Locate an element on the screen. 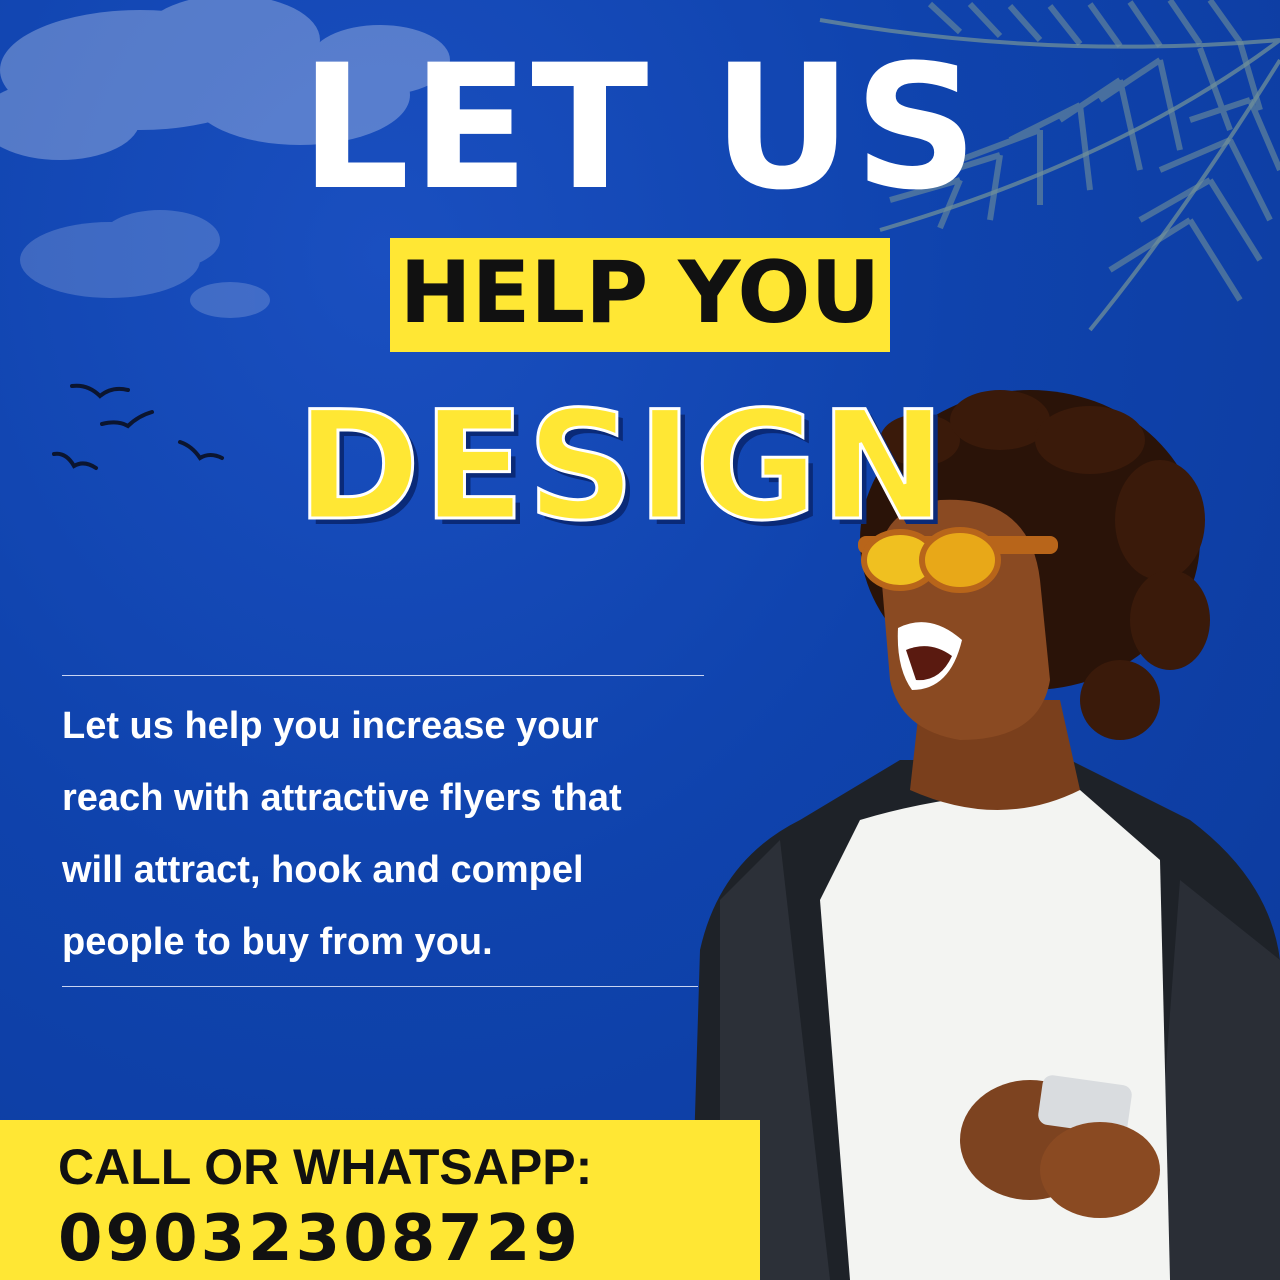 The image size is (1280, 1280). body-line: will attract, hook and compel is located at coordinates (323, 870).